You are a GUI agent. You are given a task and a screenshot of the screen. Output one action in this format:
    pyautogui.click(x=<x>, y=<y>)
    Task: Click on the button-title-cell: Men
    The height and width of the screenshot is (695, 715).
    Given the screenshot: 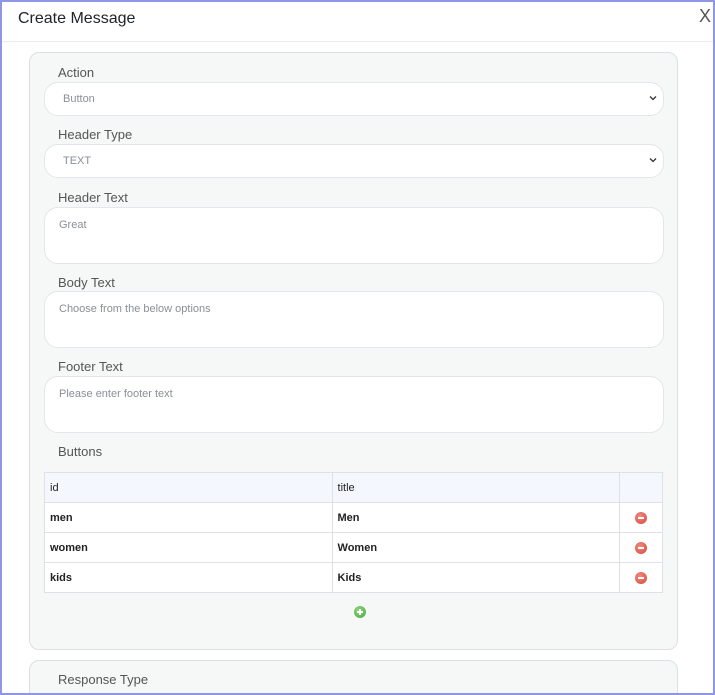 What is the action you would take?
    pyautogui.click(x=476, y=517)
    